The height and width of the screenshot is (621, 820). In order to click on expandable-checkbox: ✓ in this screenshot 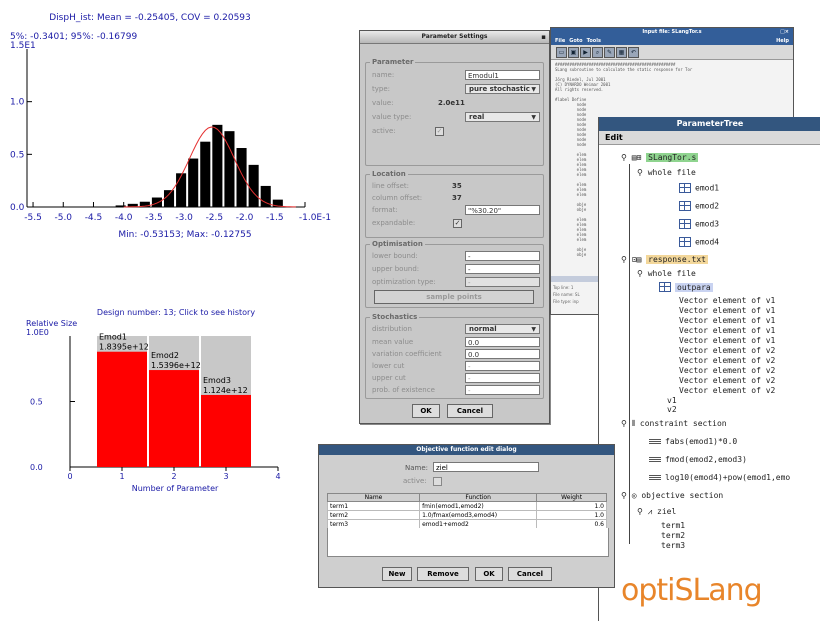, I will do `click(457, 223)`.